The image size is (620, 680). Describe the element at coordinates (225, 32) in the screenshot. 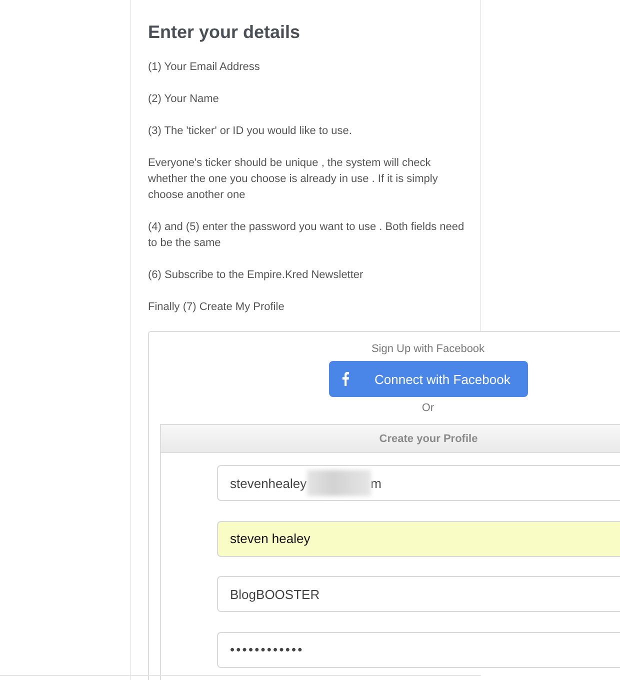

I see `page-heading: Enter your details` at that location.